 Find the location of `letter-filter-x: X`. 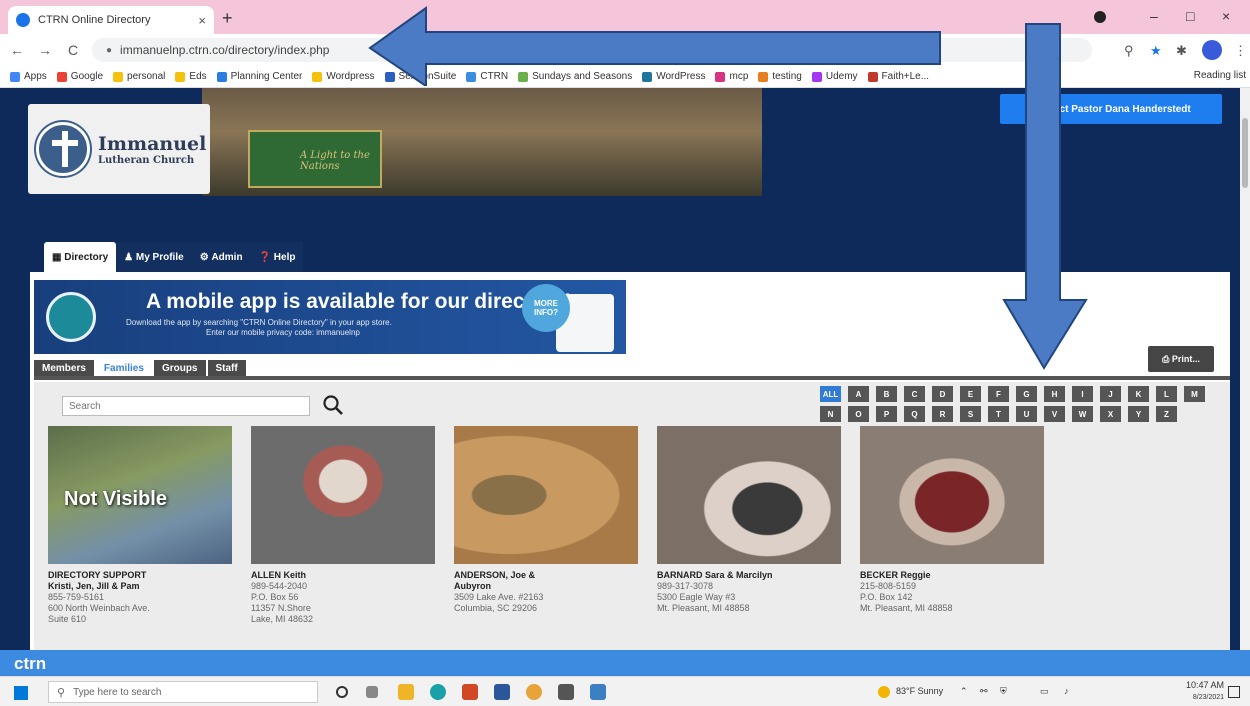

letter-filter-x: X is located at coordinates (1110, 414).